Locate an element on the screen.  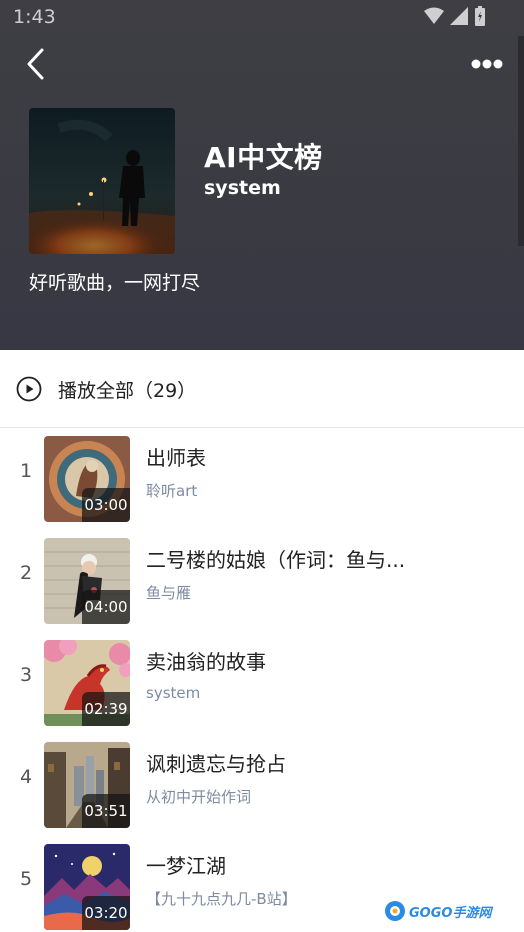
song-duration: 03:51 is located at coordinates (106, 811).